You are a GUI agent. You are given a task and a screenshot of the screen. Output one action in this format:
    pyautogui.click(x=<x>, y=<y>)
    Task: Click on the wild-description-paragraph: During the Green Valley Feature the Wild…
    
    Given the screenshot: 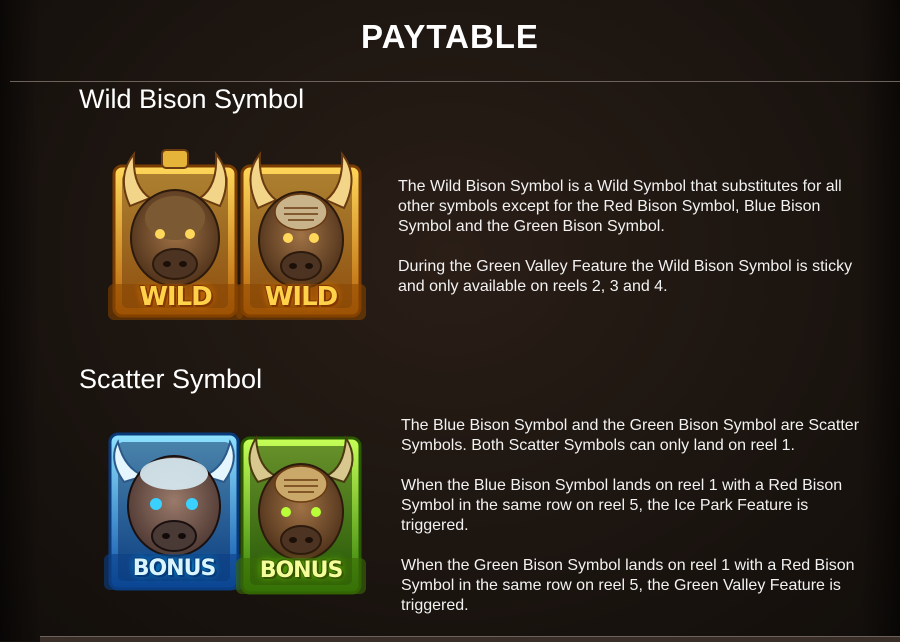 What is the action you would take?
    pyautogui.click(x=625, y=276)
    